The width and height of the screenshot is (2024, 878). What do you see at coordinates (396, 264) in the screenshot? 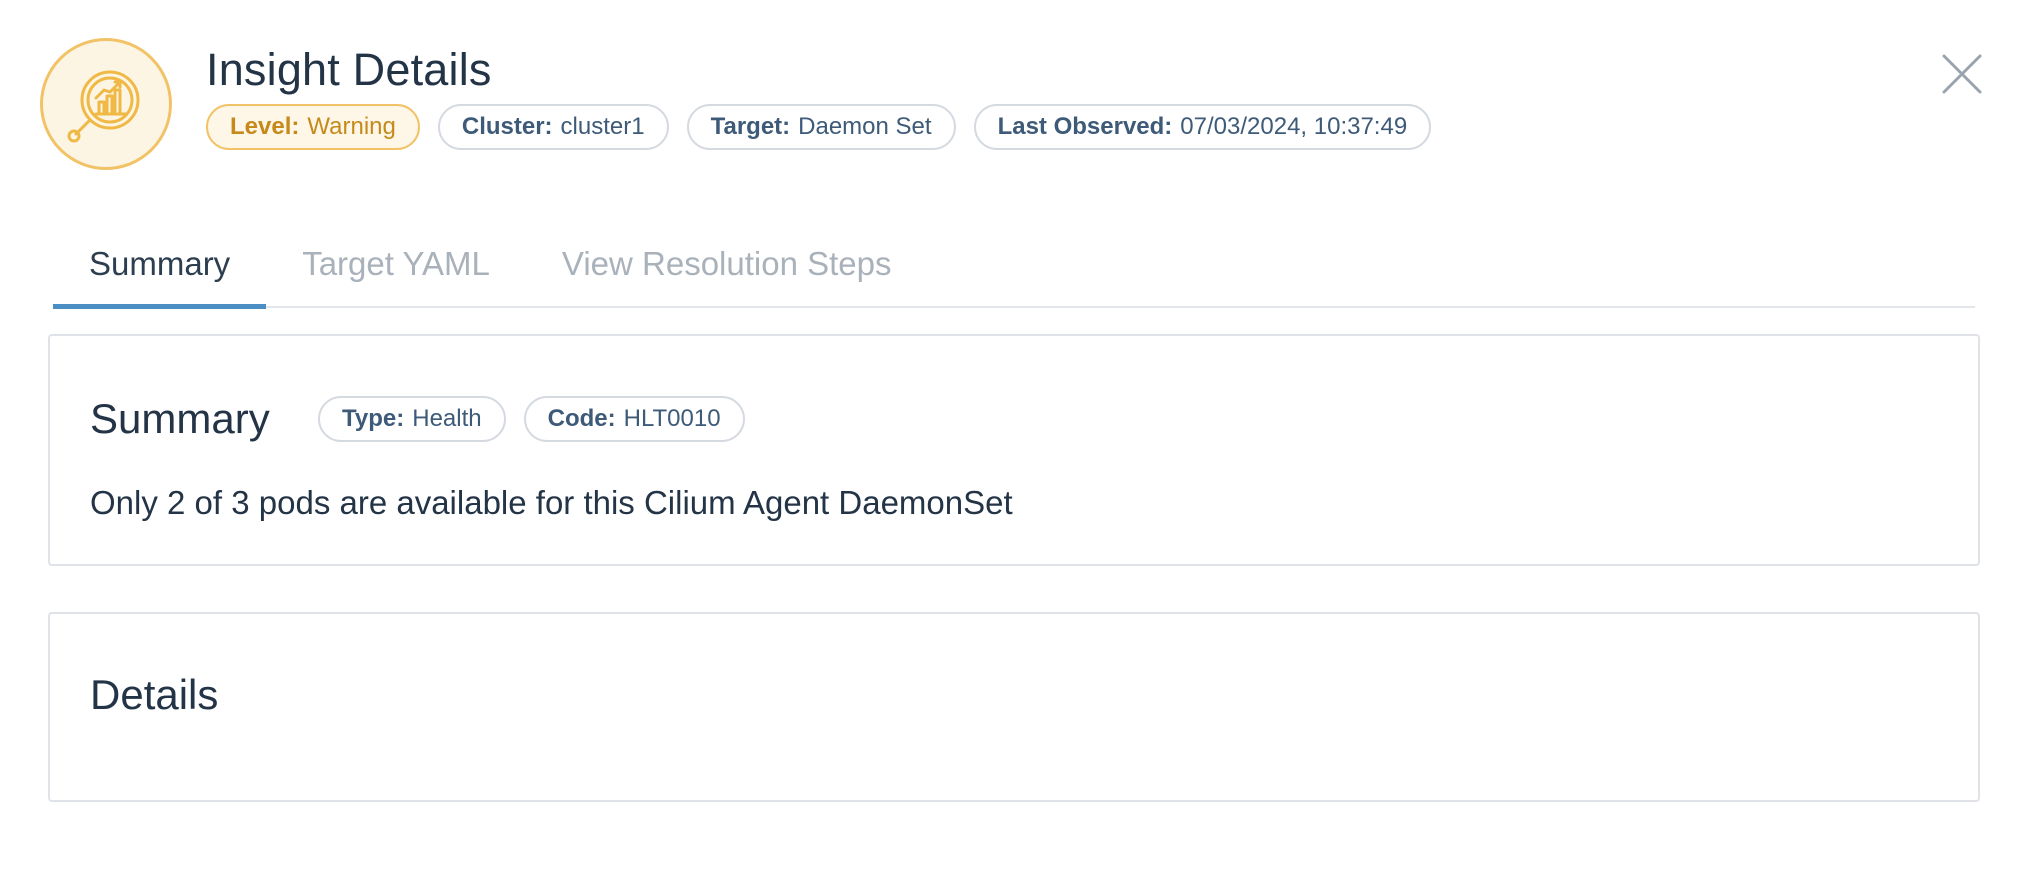
I see `tab-target-yaml: Target YAML` at bounding box center [396, 264].